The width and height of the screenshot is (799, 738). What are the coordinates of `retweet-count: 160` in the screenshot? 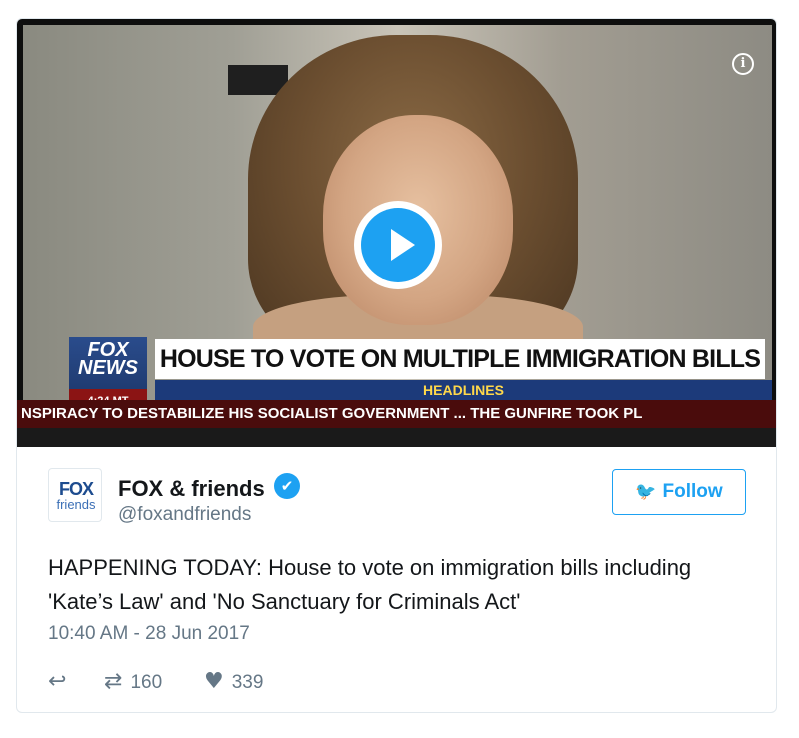 It's located at (146, 682).